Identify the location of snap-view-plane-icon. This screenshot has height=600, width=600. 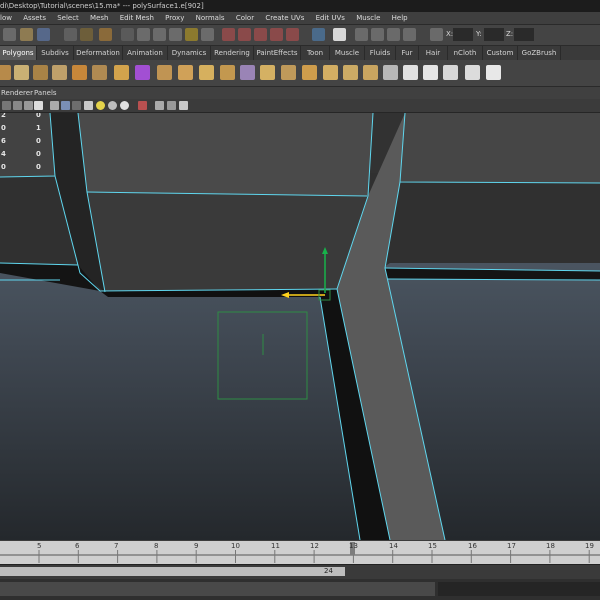
(276, 34).